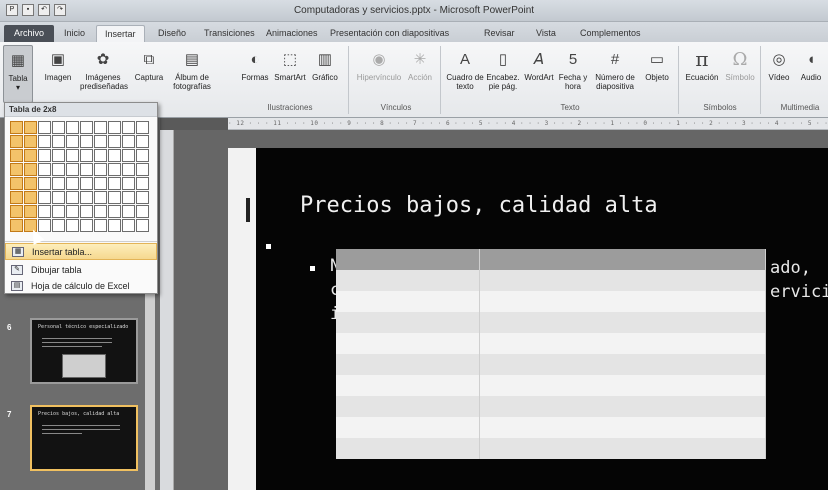 This screenshot has width=828, height=490. Describe the element at coordinates (18, 74) in the screenshot. I see `table-button: ▦ Tabla ▾` at that location.